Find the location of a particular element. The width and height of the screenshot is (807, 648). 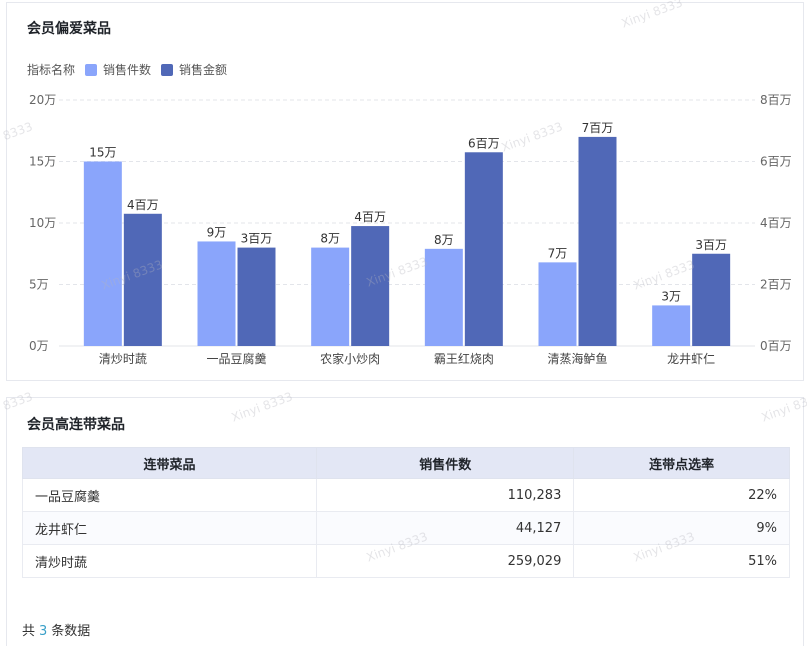

card-title: 会员高连带菜品 is located at coordinates (76, 425).